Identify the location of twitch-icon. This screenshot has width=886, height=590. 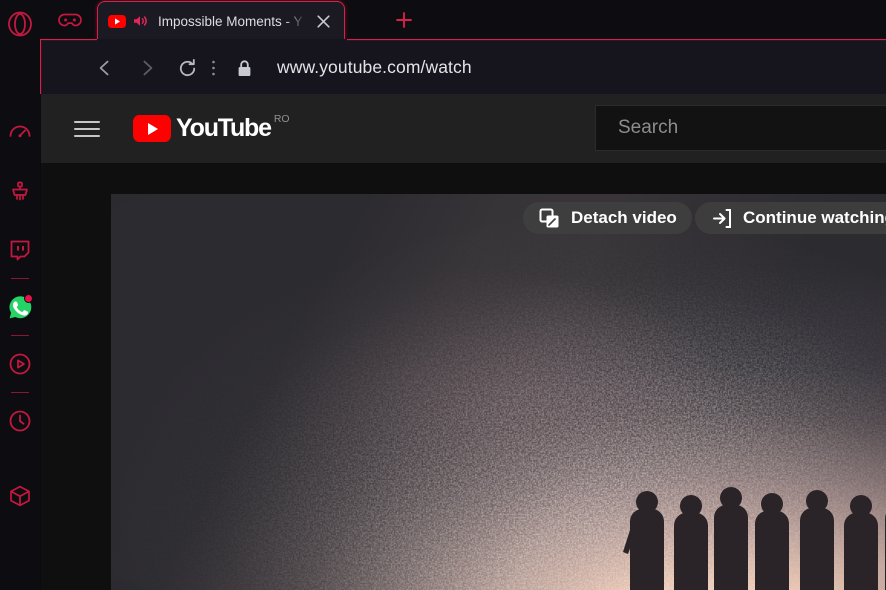
(20, 250).